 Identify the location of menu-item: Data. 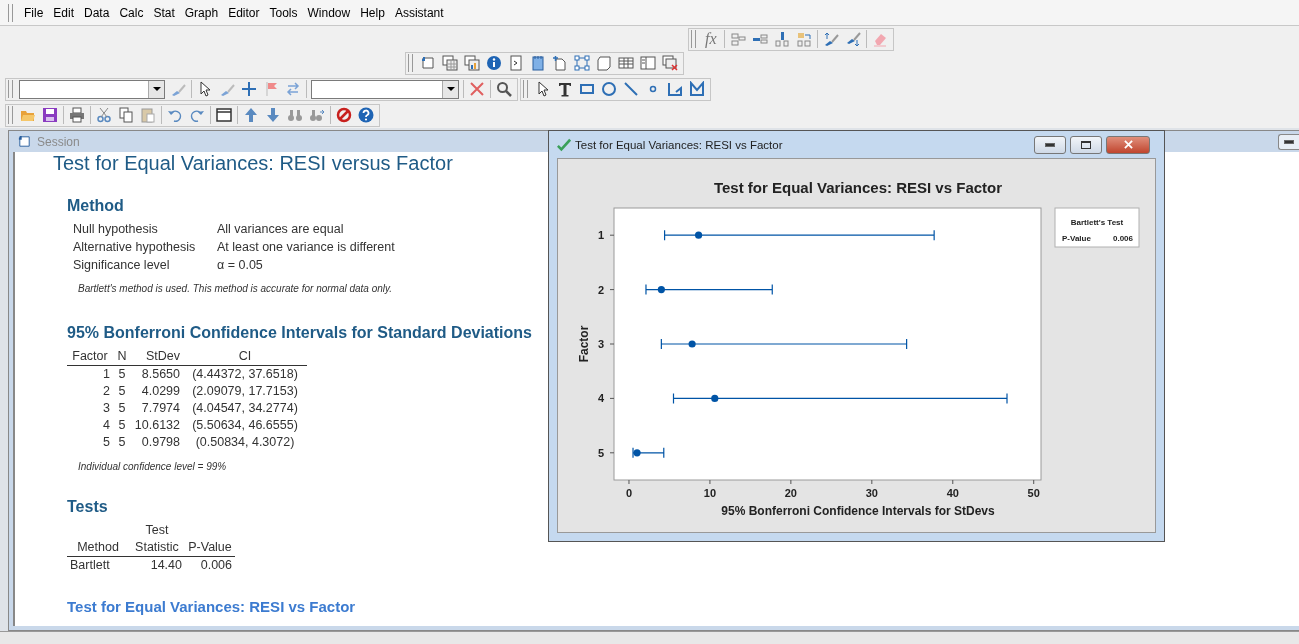
(97, 12).